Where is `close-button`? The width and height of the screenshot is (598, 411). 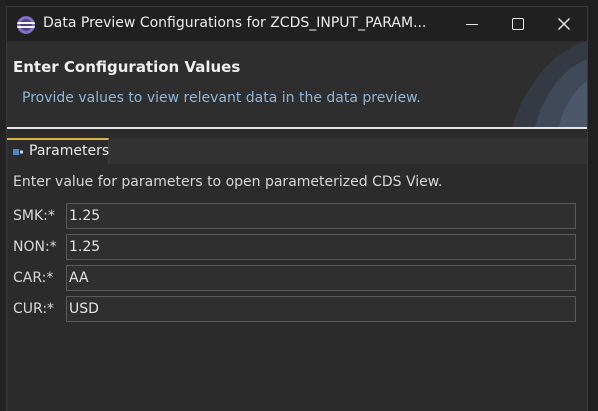
close-button is located at coordinates (564, 24).